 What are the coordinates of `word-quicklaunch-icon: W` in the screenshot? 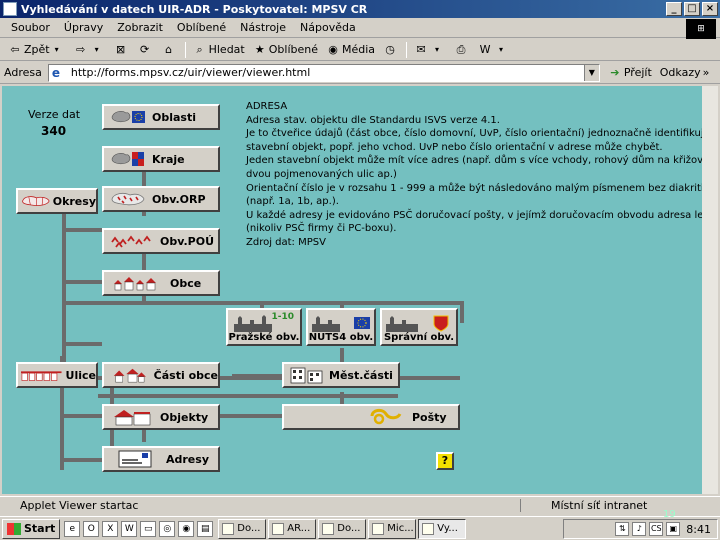 It's located at (129, 528).